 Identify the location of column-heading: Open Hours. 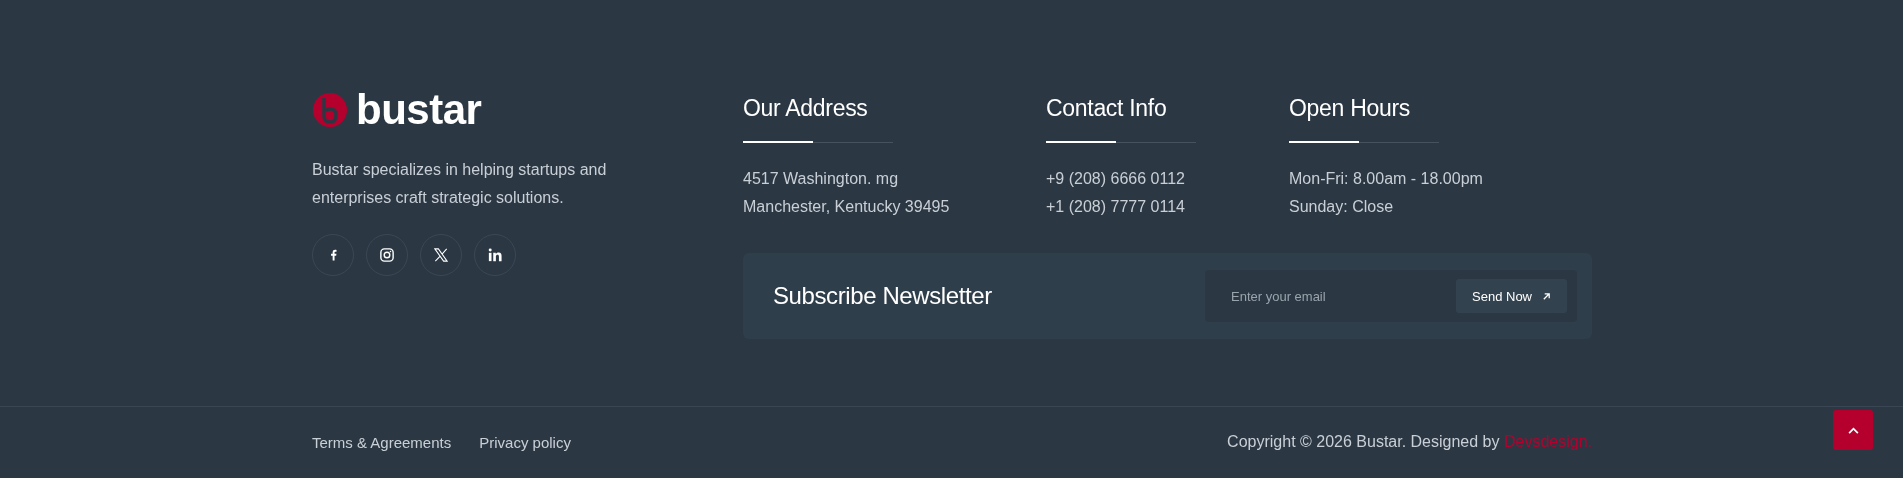
(1350, 108).